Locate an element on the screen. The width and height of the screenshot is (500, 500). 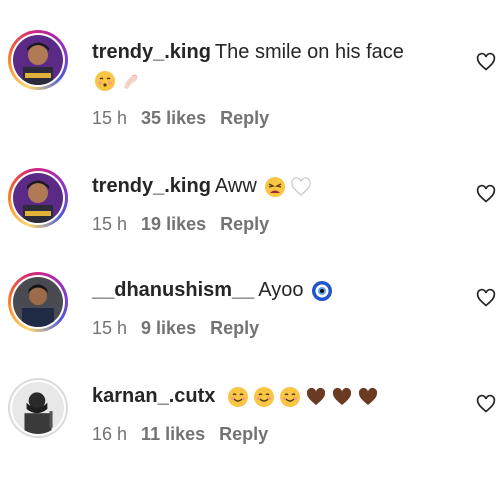
comment-text-line: __dhanushism__ Ayoo is located at coordinates (261, 290).